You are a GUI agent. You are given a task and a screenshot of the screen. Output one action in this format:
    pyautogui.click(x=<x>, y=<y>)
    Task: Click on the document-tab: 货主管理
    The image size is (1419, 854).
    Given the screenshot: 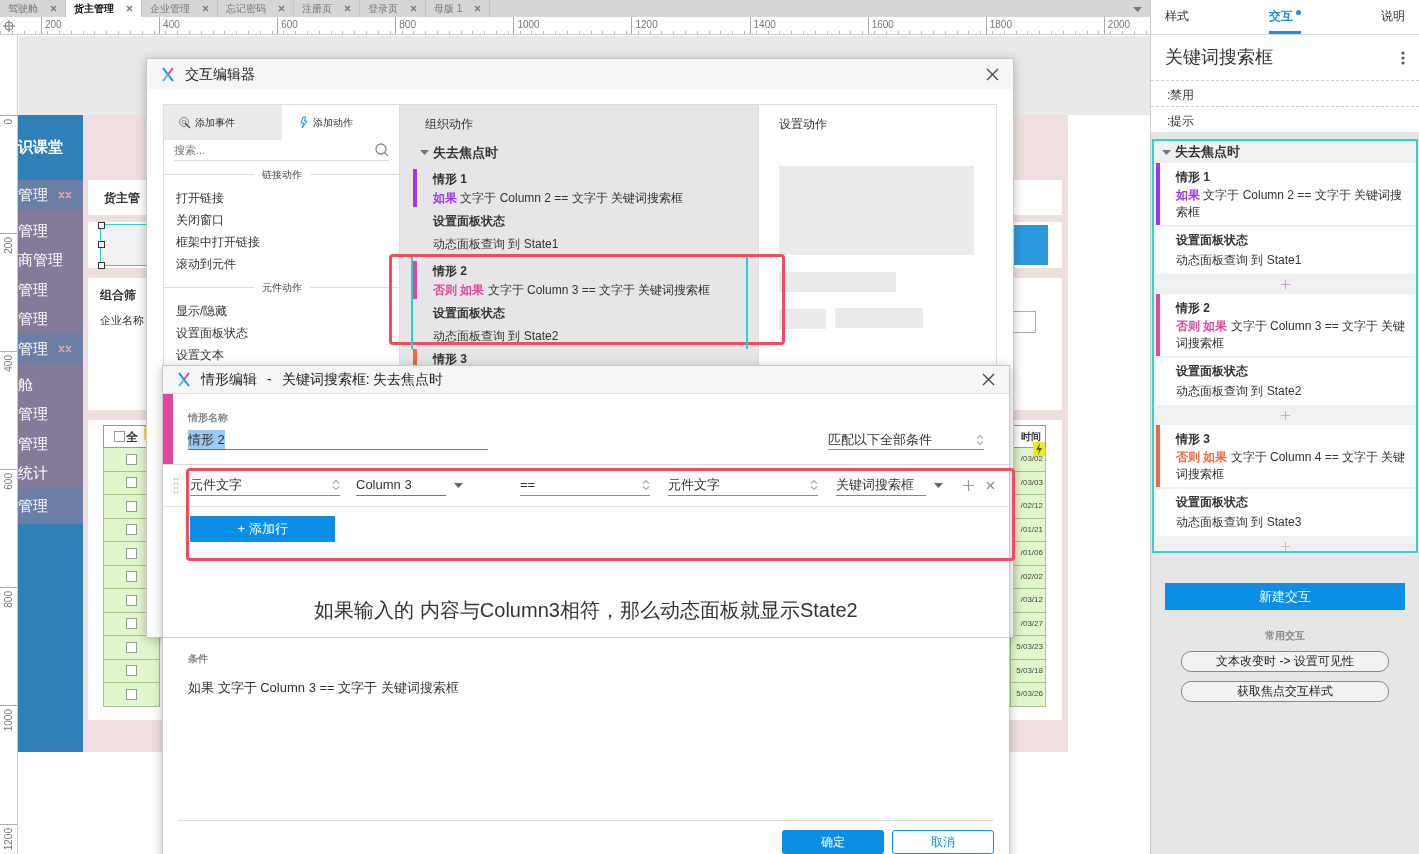 What is the action you would take?
    pyautogui.click(x=104, y=8)
    